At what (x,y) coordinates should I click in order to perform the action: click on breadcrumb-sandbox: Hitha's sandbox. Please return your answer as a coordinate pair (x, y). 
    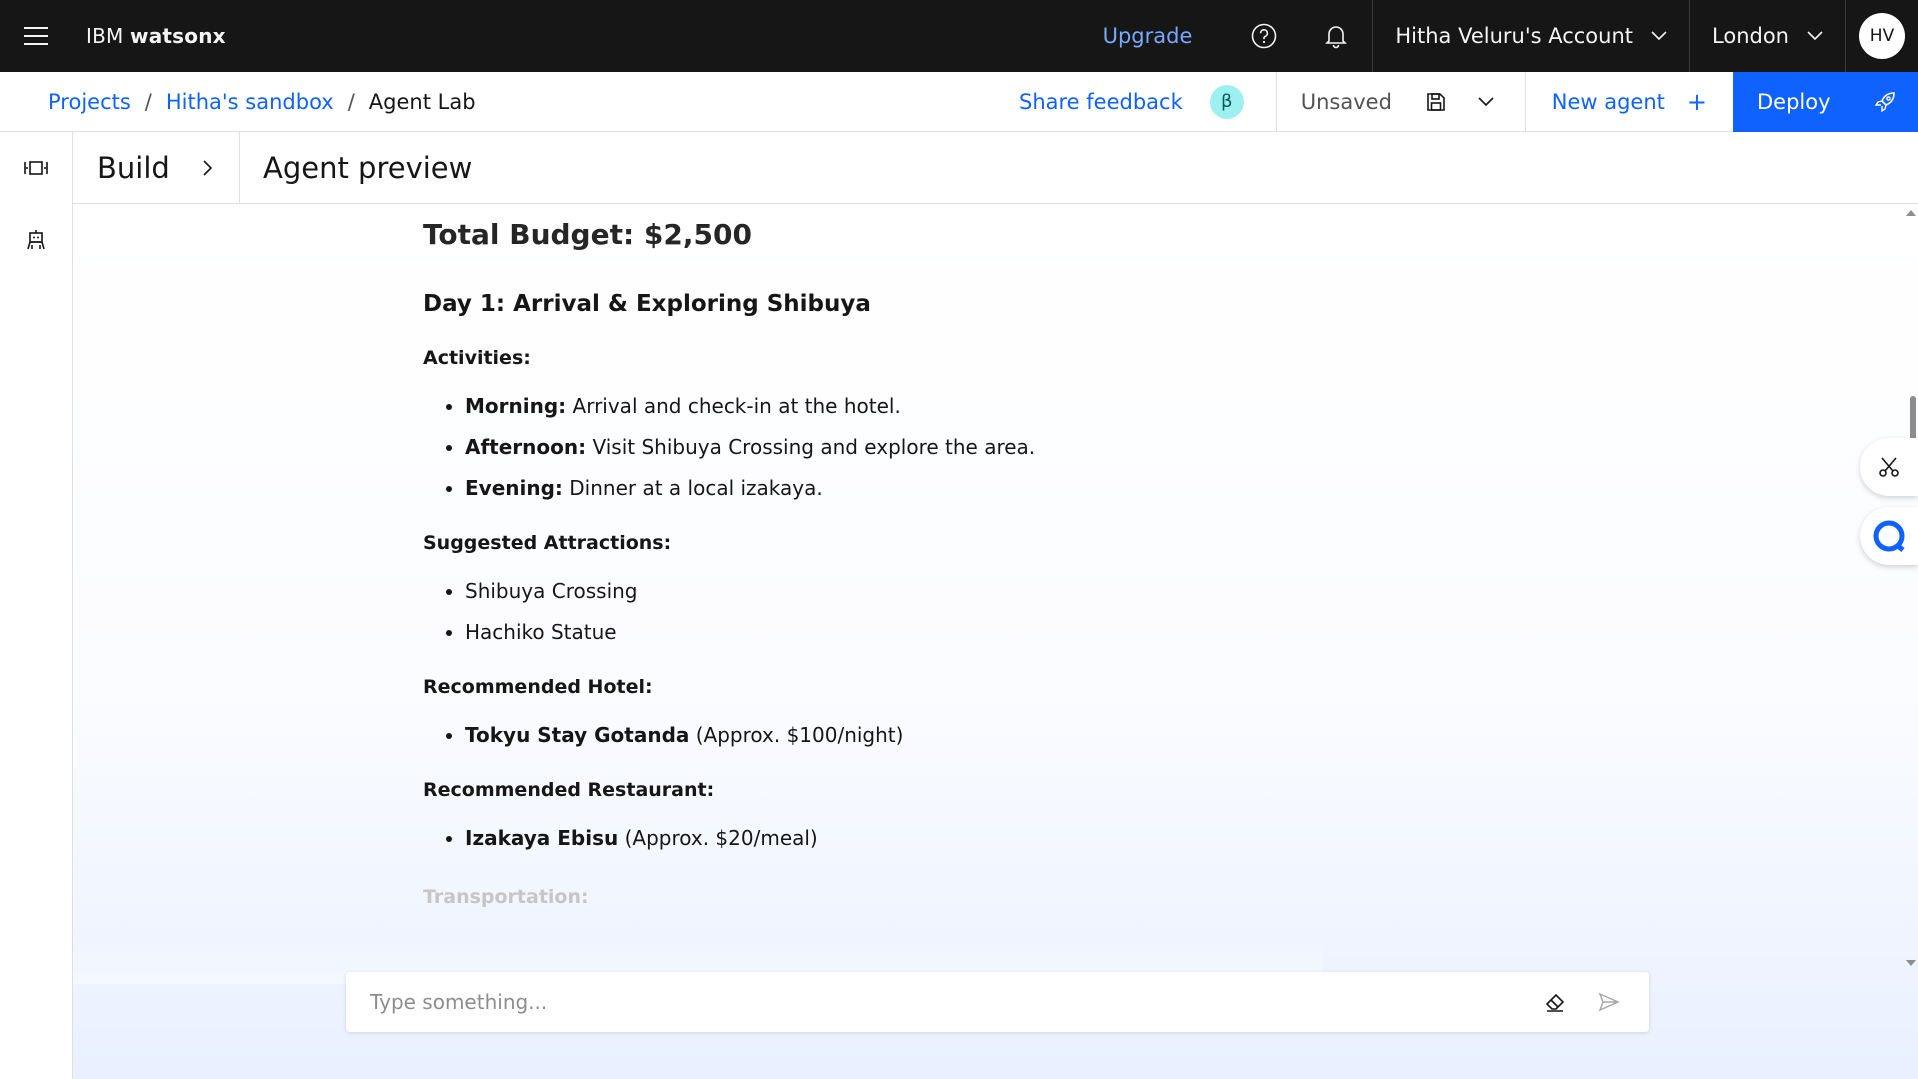
    Looking at the image, I should click on (250, 102).